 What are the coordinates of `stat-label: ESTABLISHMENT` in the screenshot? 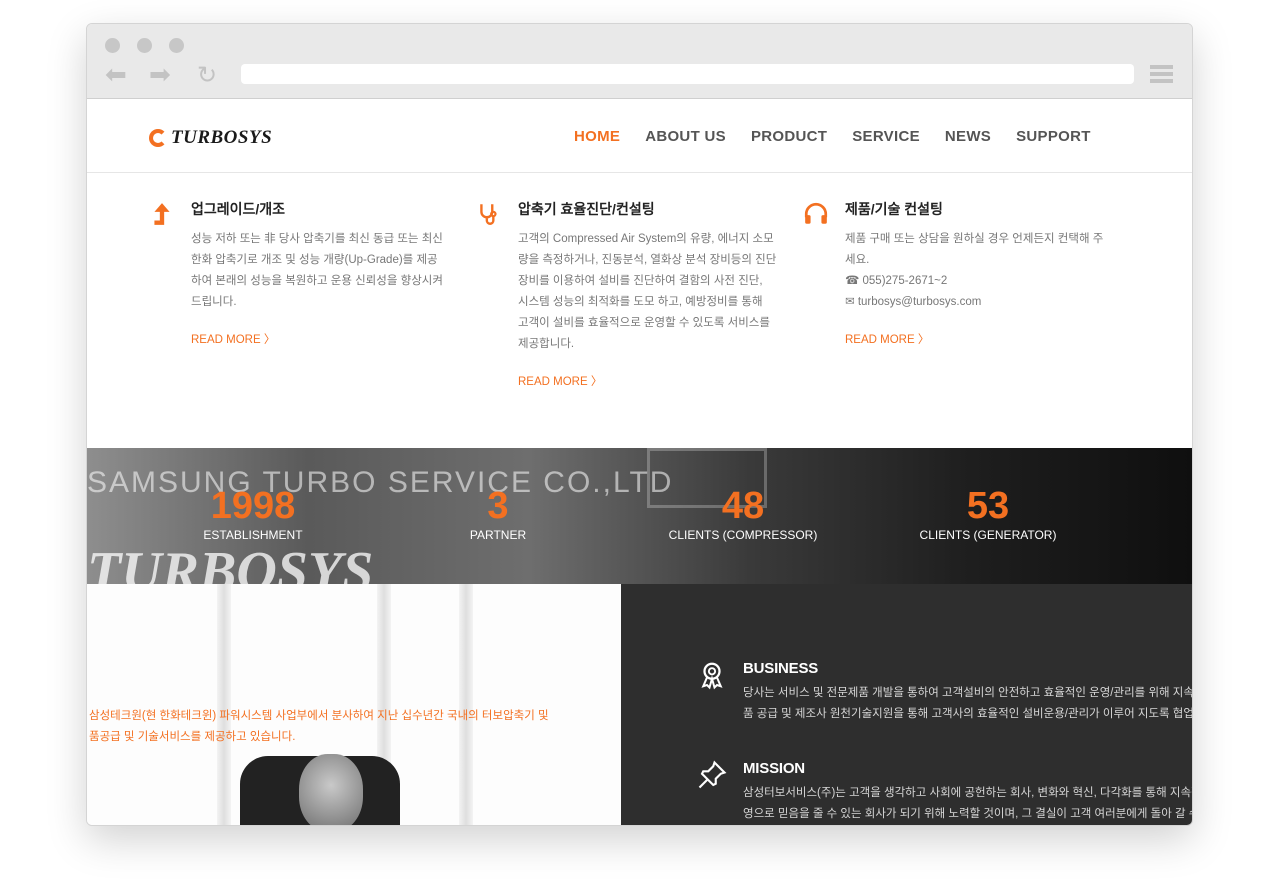 It's located at (253, 535).